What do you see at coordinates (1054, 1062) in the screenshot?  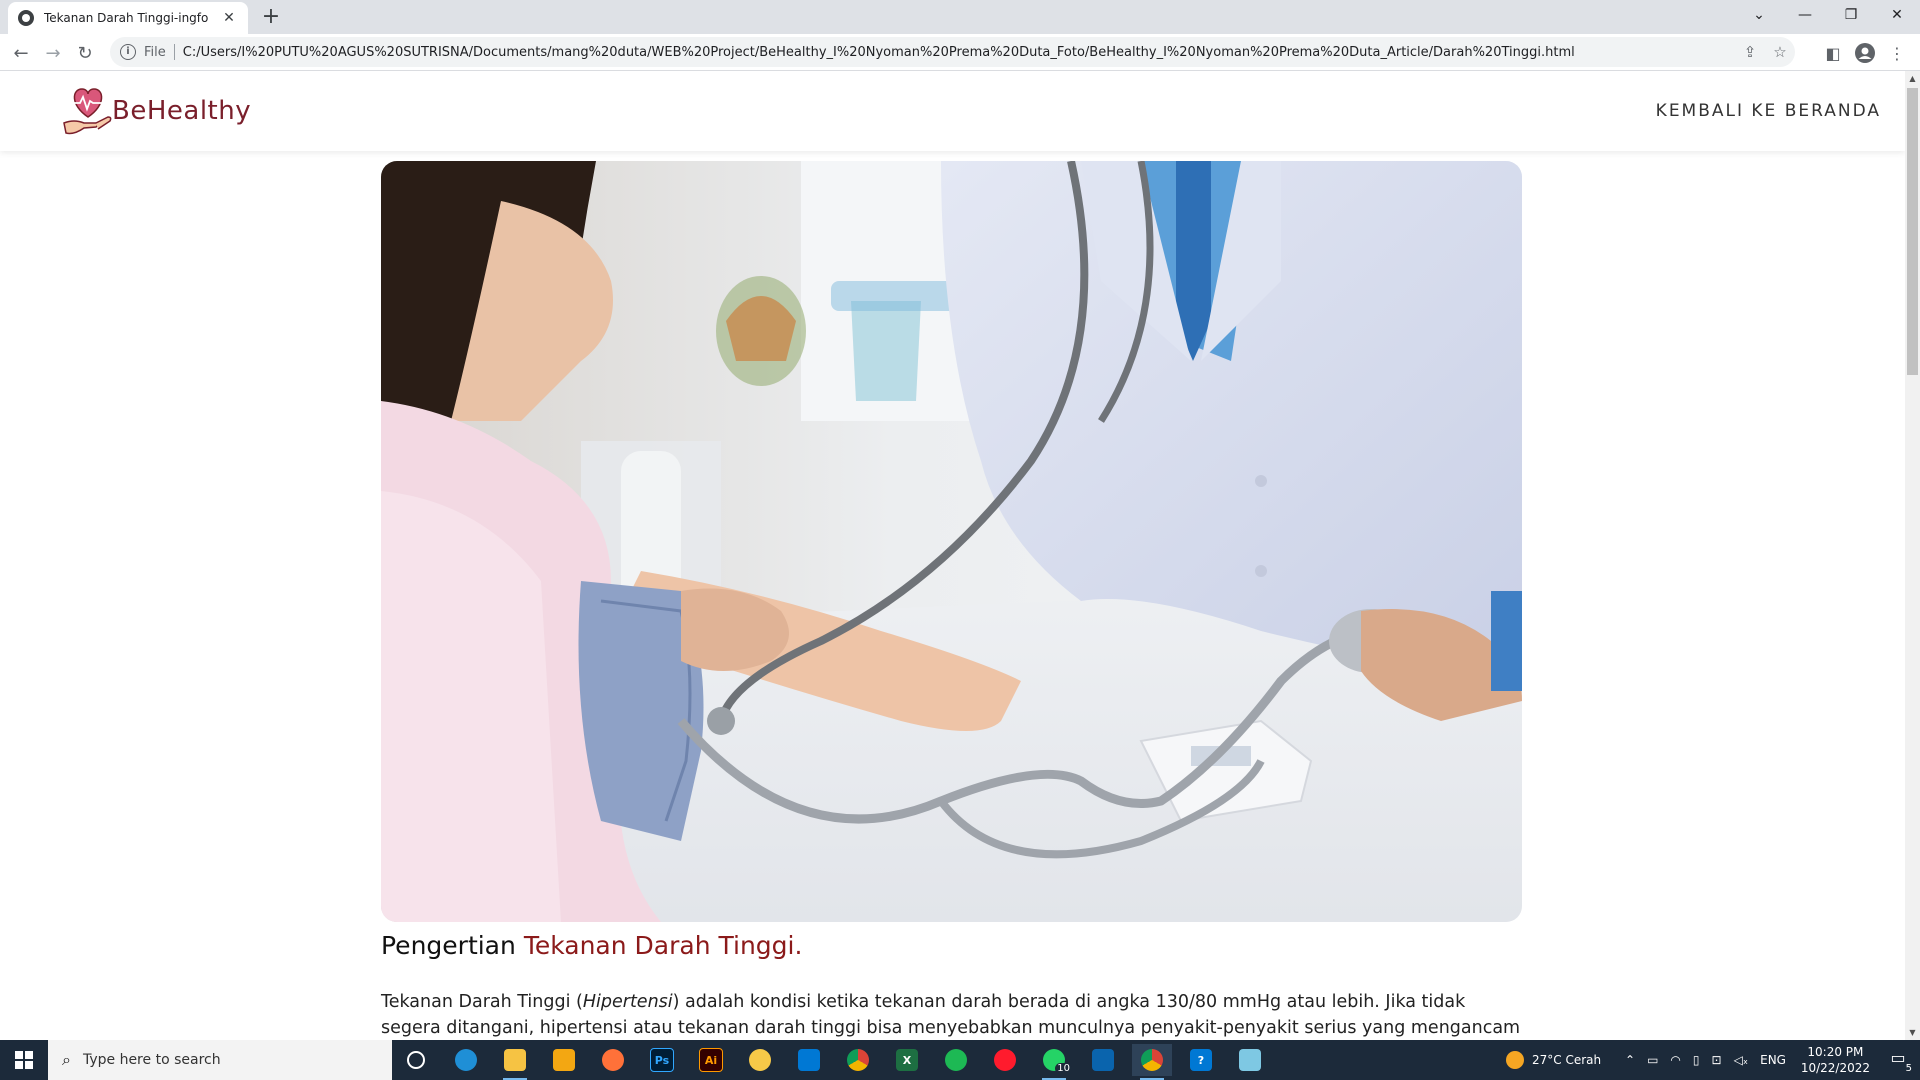 I see `whatsapp-icon: 10` at bounding box center [1054, 1062].